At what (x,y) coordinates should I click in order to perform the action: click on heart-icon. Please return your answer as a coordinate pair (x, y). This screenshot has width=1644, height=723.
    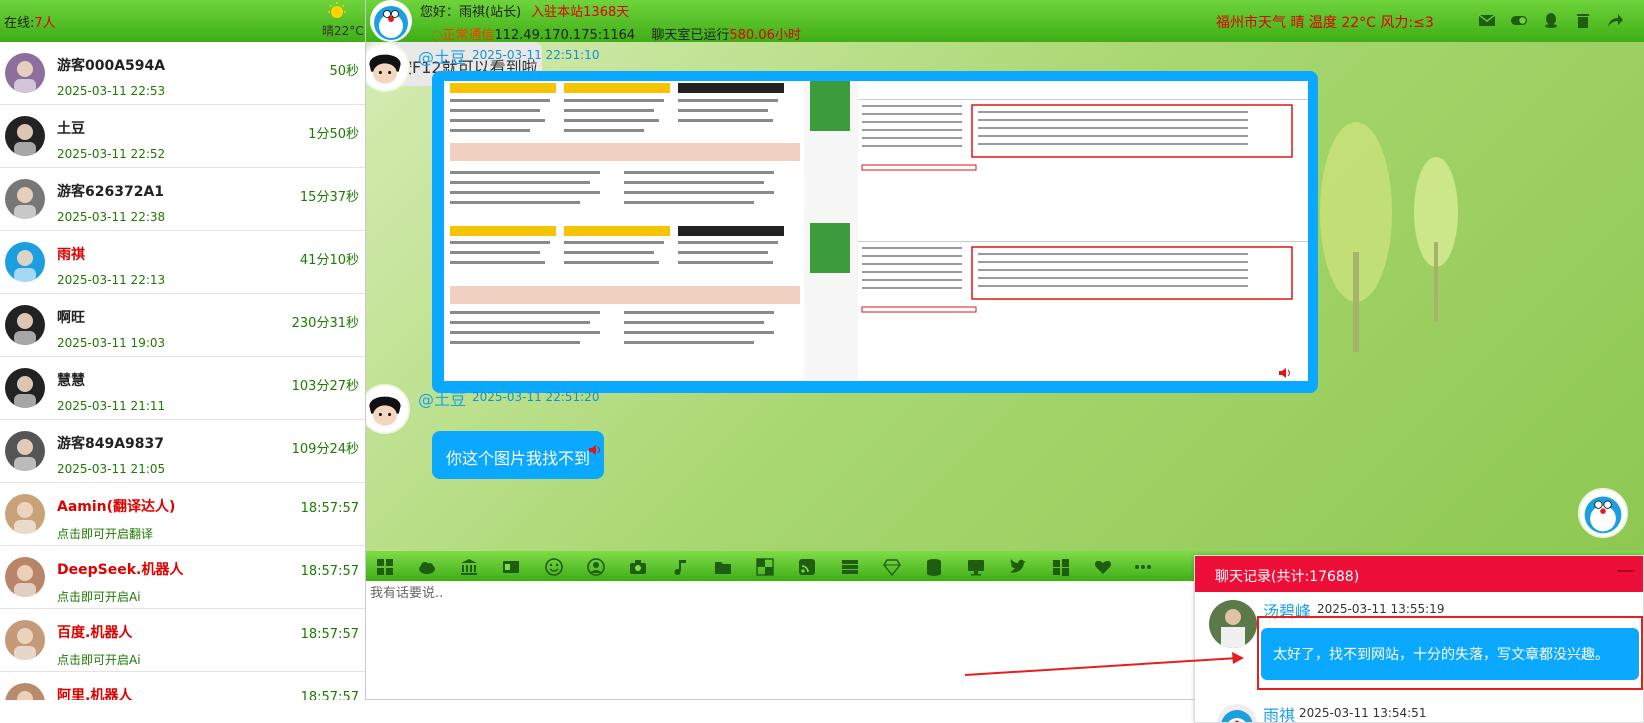
    Looking at the image, I should click on (1103, 567).